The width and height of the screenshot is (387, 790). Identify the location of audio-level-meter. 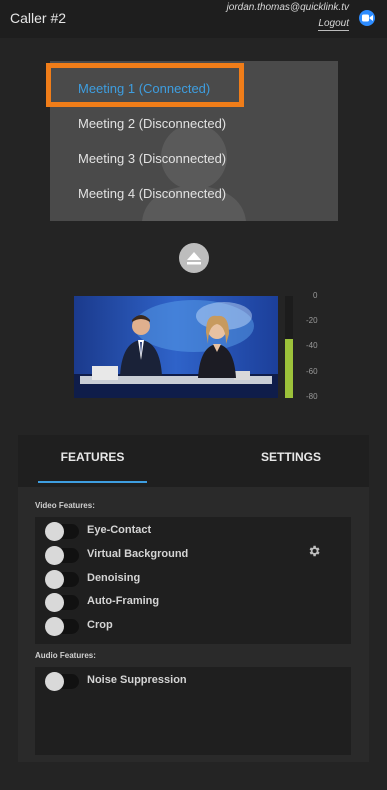
(289, 347).